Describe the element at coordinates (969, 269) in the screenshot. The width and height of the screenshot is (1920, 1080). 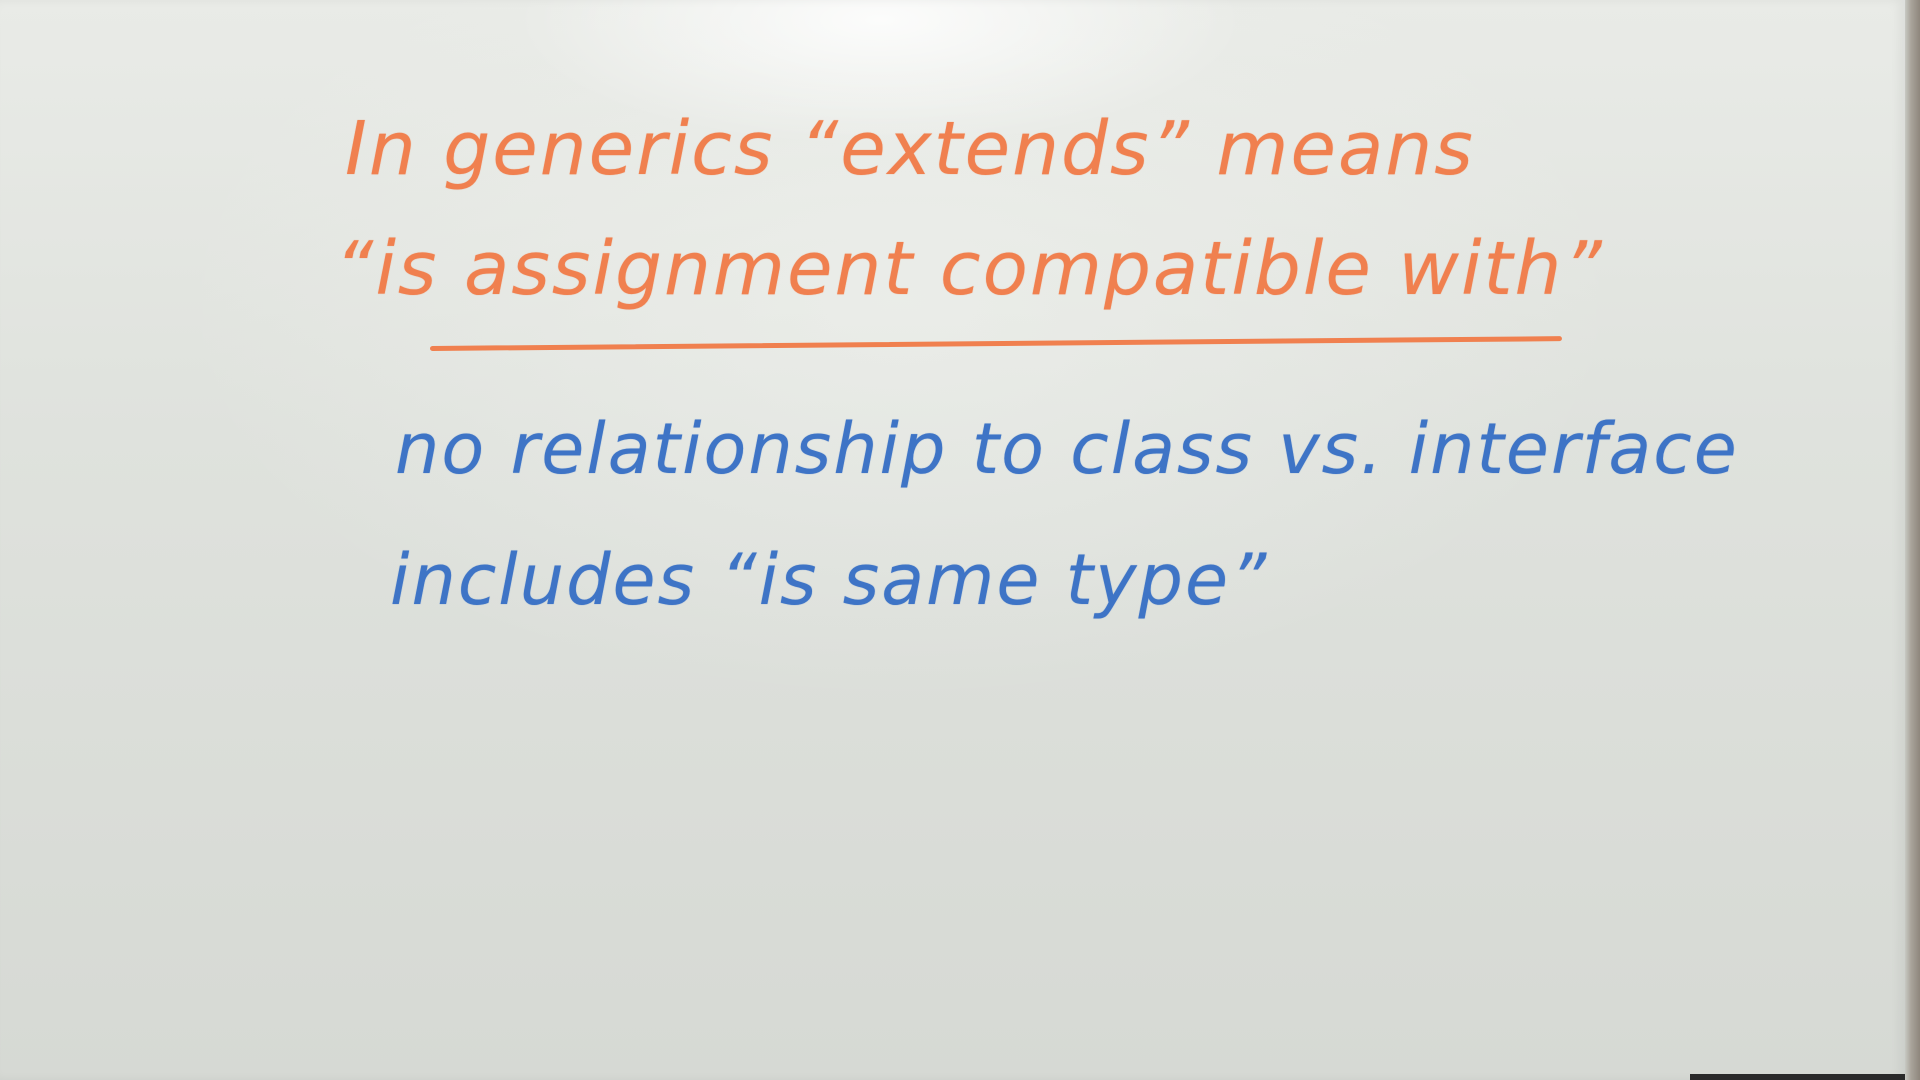
I see `heading-line-2: “is assignment compatible with”` at that location.